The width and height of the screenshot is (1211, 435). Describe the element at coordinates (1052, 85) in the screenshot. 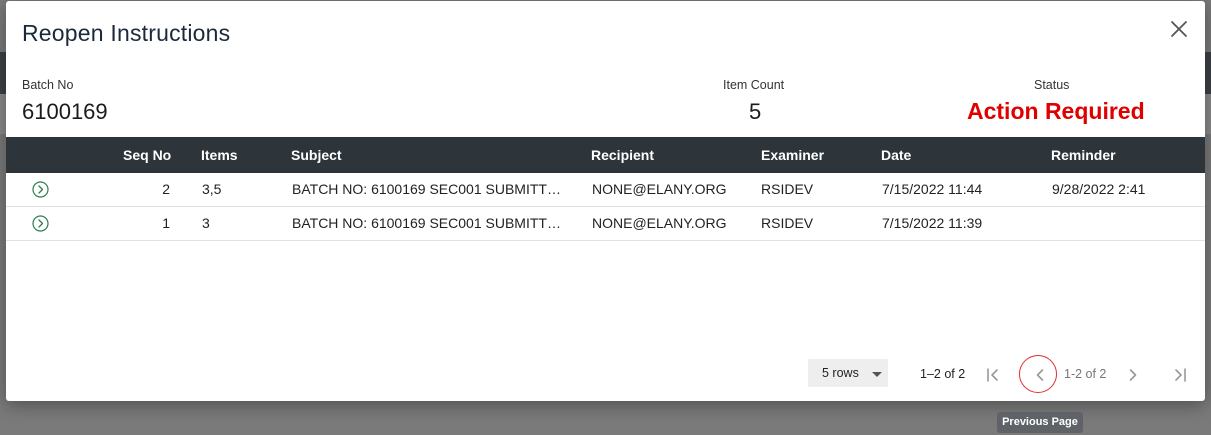

I see `status-label: Status` at that location.